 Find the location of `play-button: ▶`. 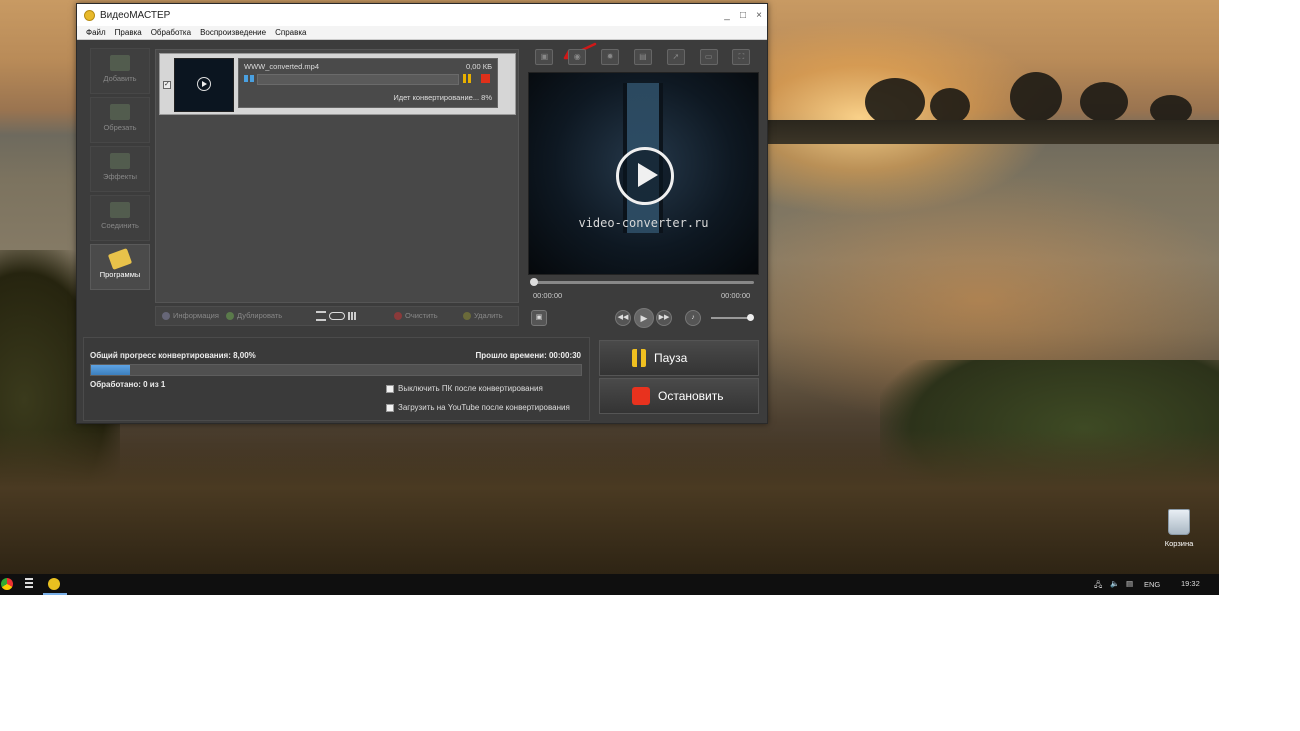

play-button: ▶ is located at coordinates (644, 318).